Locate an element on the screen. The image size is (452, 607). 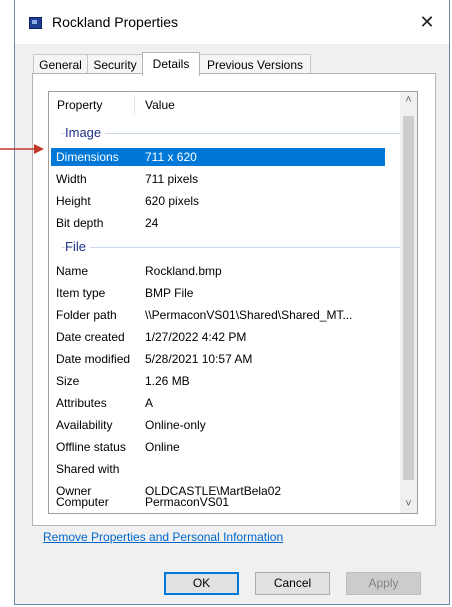
scrollbar-thumb is located at coordinates (408, 298).